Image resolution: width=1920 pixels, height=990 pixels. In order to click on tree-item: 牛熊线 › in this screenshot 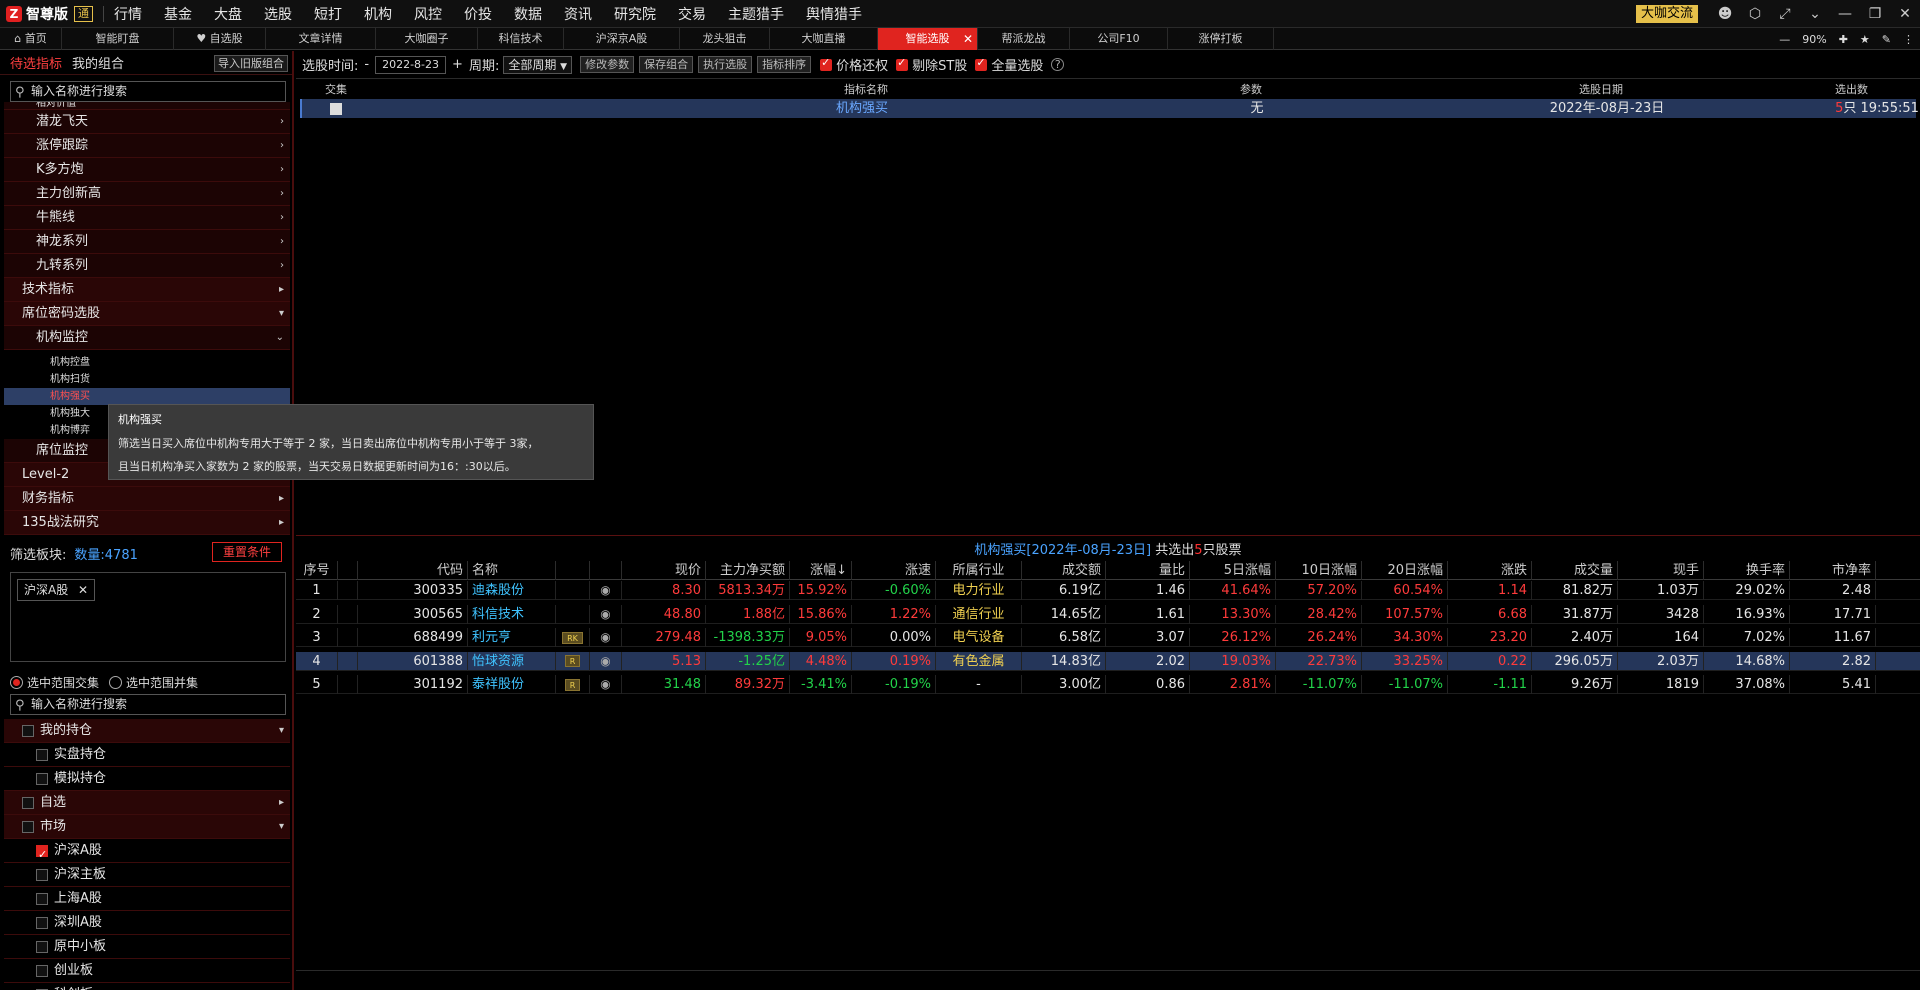, I will do `click(147, 218)`.